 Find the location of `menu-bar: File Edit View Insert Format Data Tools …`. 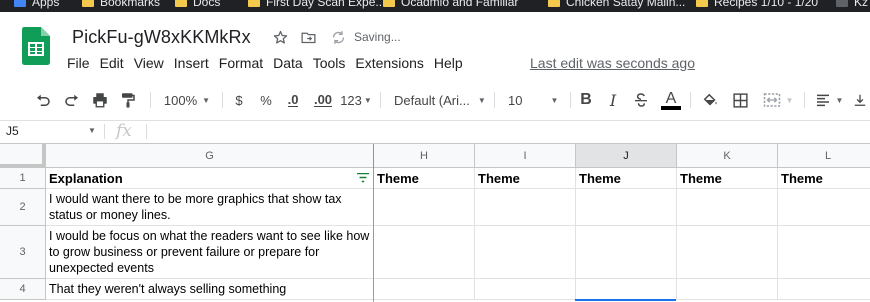

menu-bar: File Edit View Insert Format Data Tools … is located at coordinates (265, 64).